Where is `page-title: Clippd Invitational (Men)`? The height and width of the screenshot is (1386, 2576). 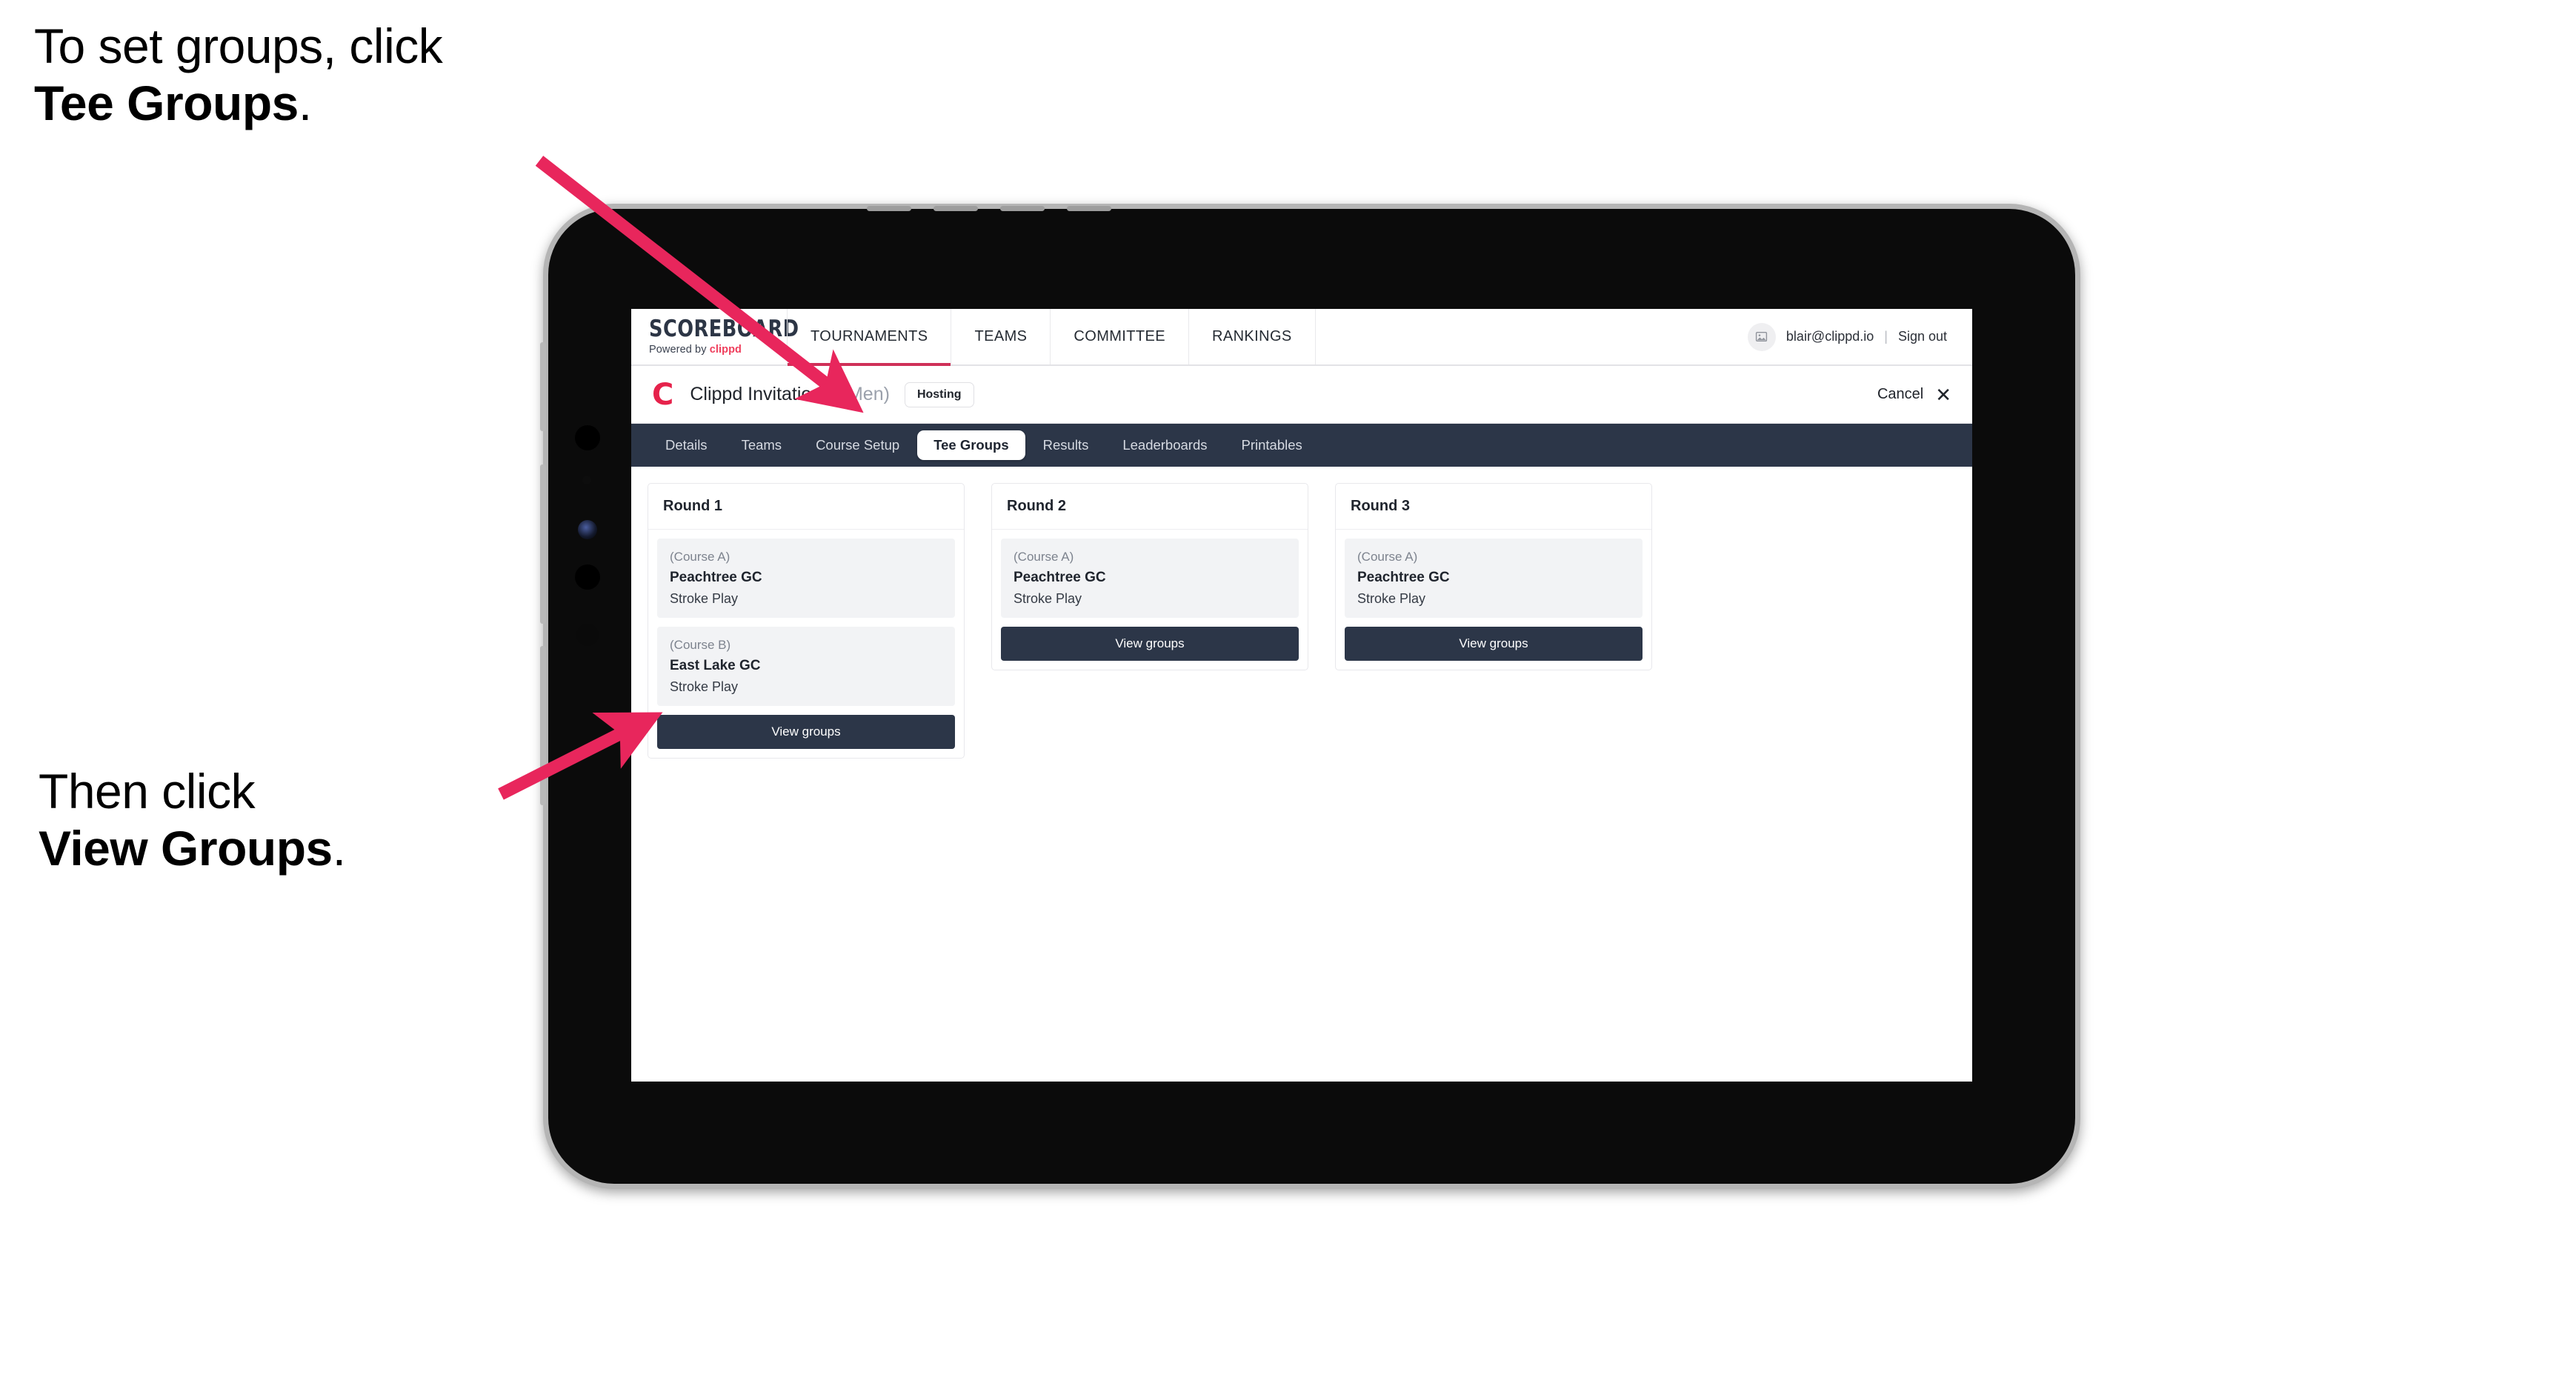
page-title: Clippd Invitational (Men) is located at coordinates (790, 394).